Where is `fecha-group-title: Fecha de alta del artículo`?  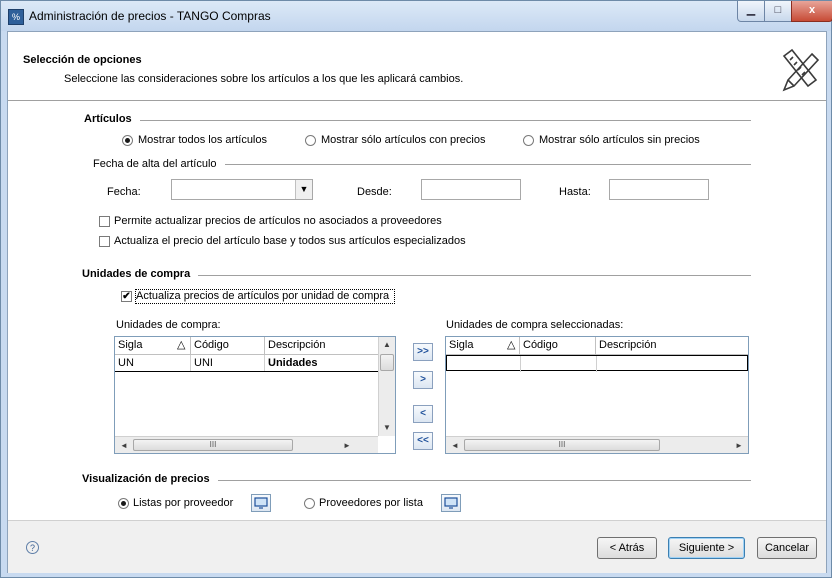
fecha-group-title: Fecha de alta del artículo is located at coordinates (159, 164).